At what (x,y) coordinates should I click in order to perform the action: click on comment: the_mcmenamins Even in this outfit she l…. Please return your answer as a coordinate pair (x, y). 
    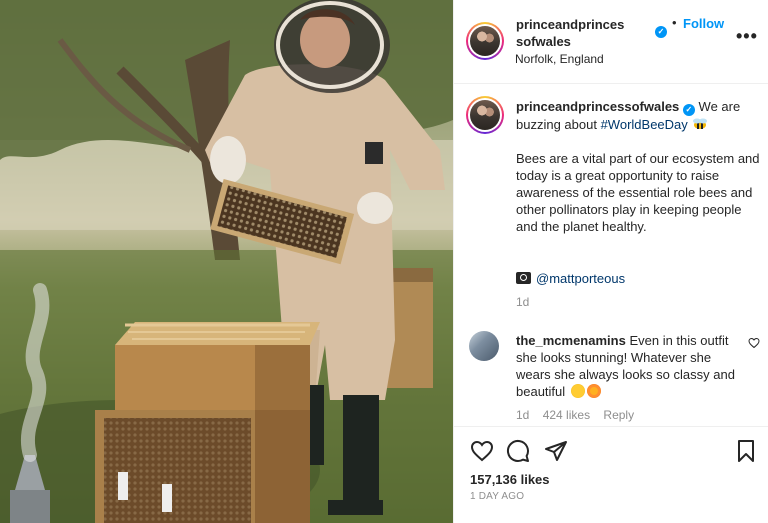
    Looking at the image, I should click on (627, 366).